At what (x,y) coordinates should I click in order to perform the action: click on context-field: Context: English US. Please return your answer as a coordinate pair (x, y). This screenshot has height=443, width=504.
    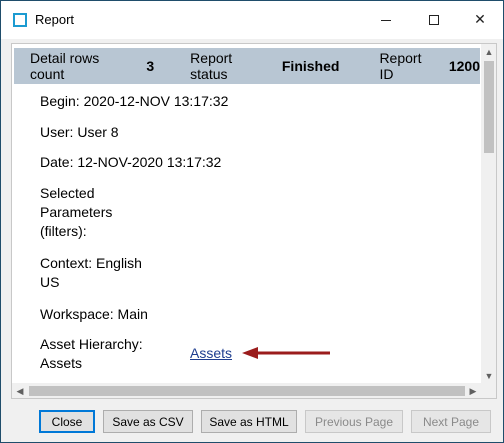
    Looking at the image, I should click on (91, 272).